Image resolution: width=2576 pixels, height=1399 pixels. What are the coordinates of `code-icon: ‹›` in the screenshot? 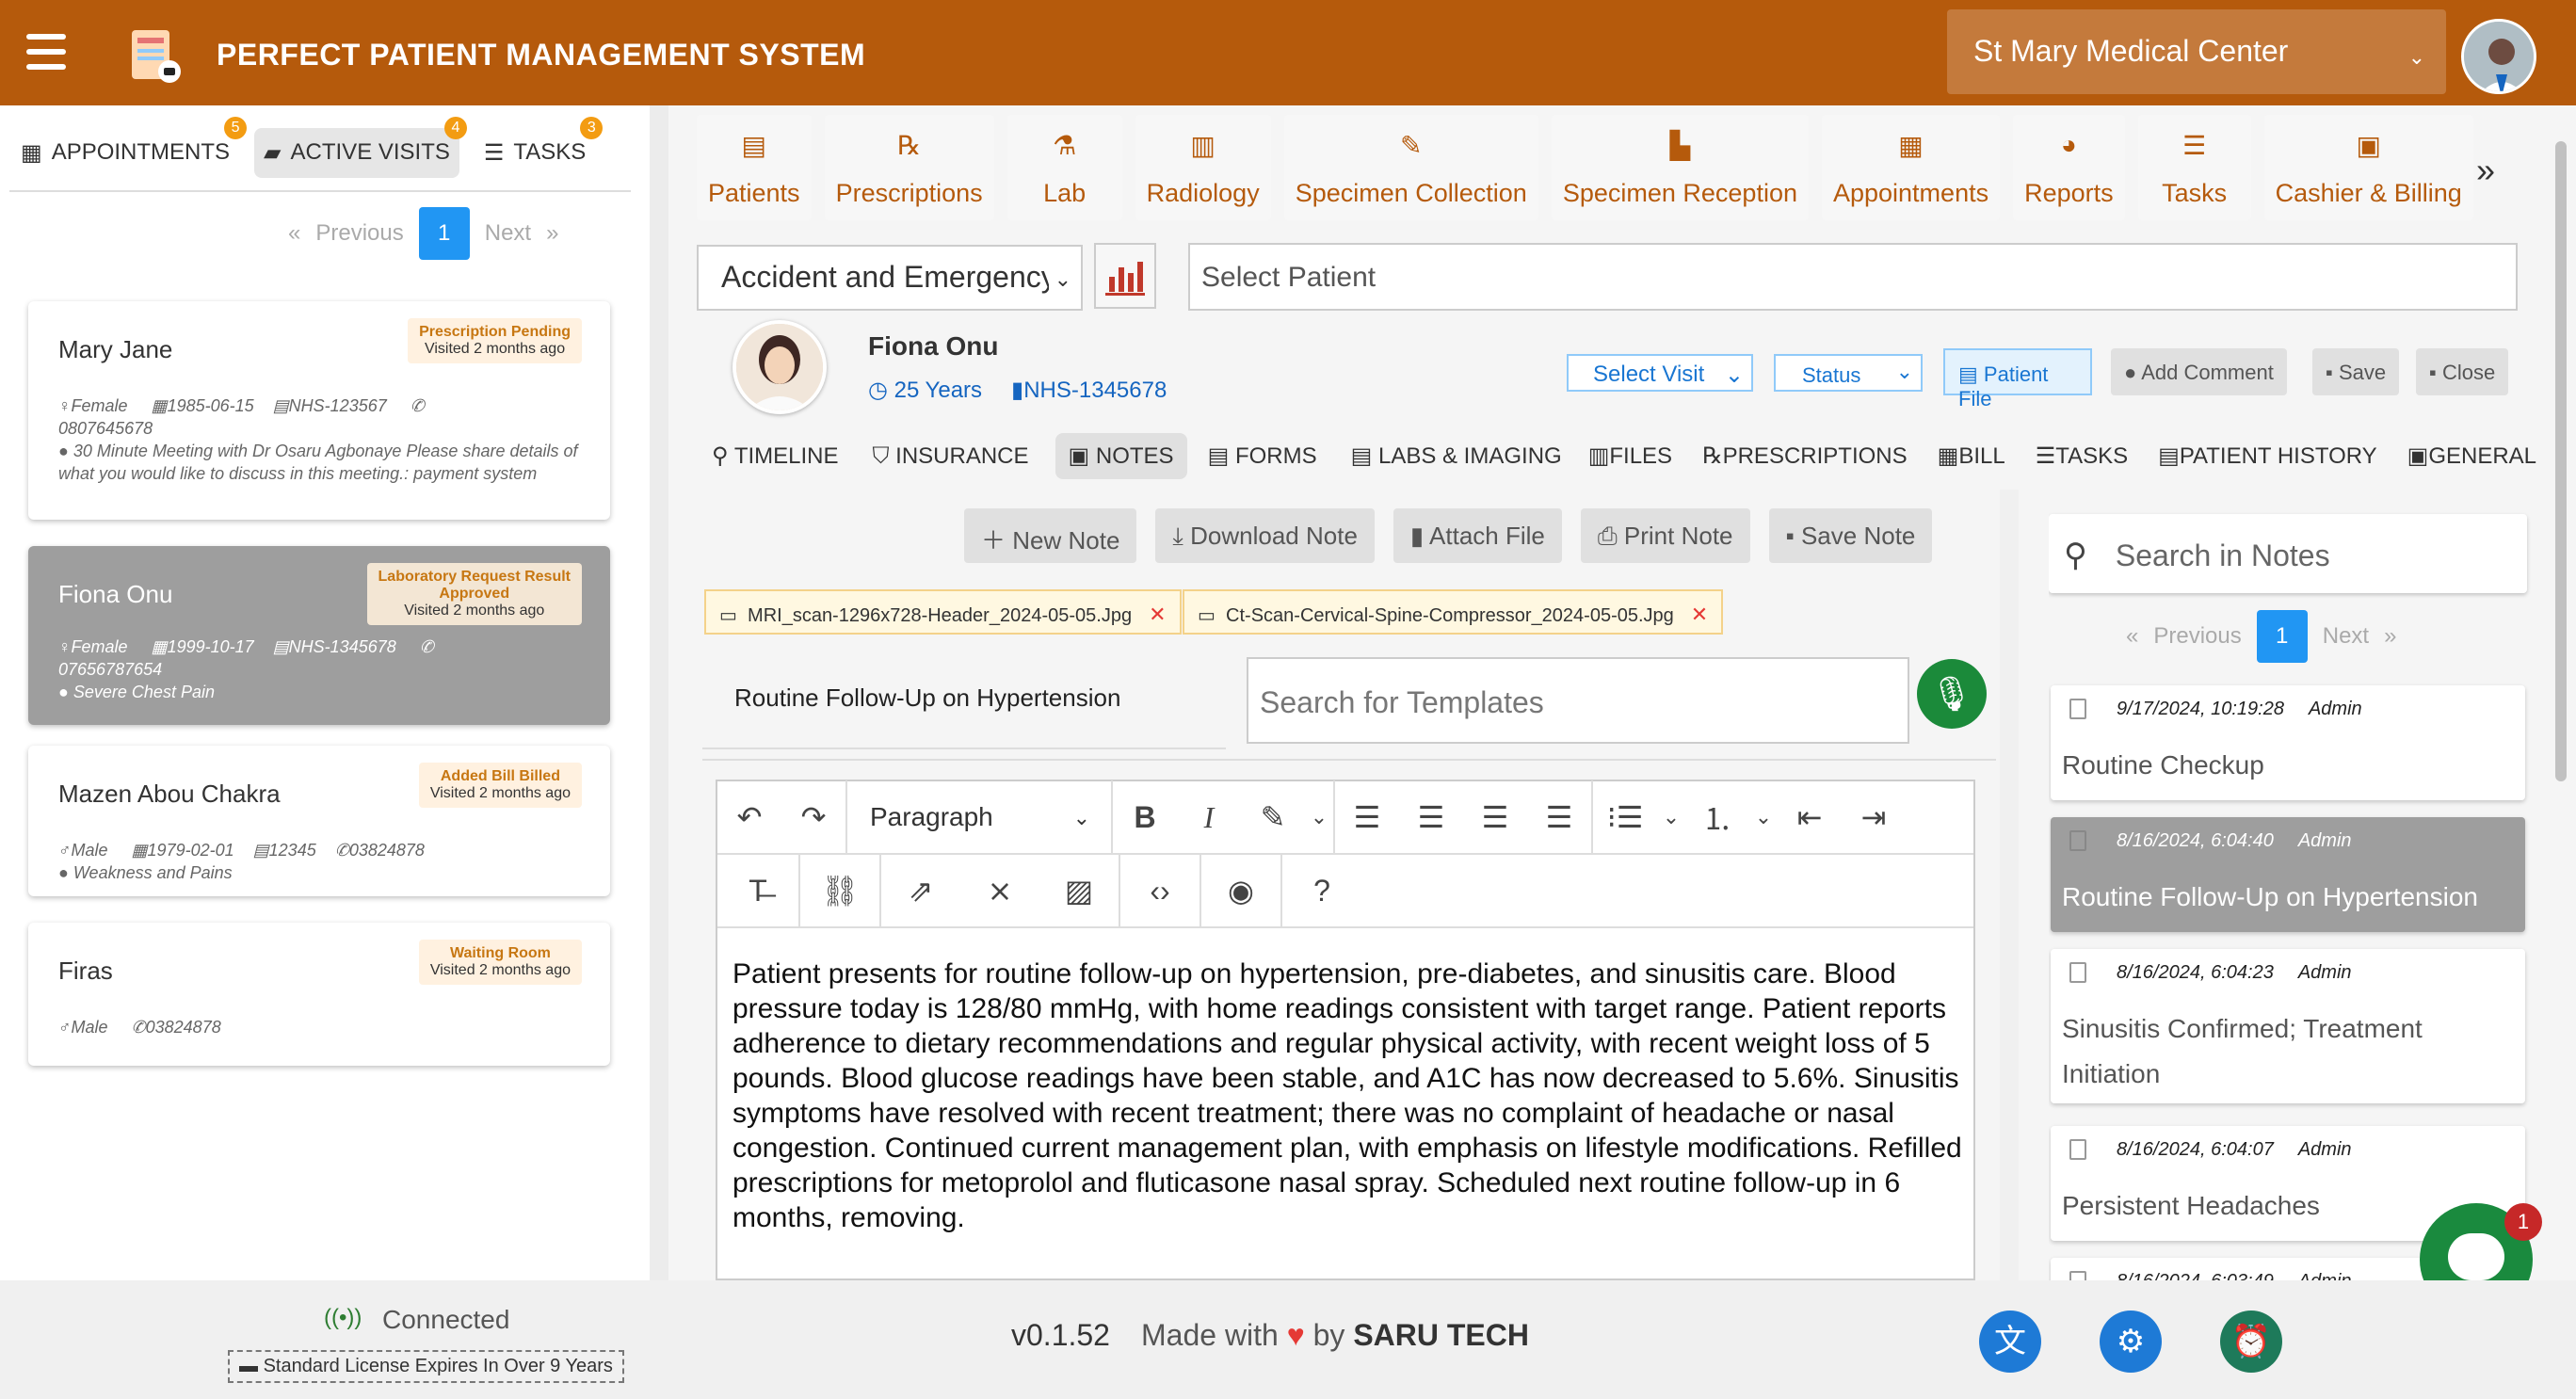 It's located at (1159, 891).